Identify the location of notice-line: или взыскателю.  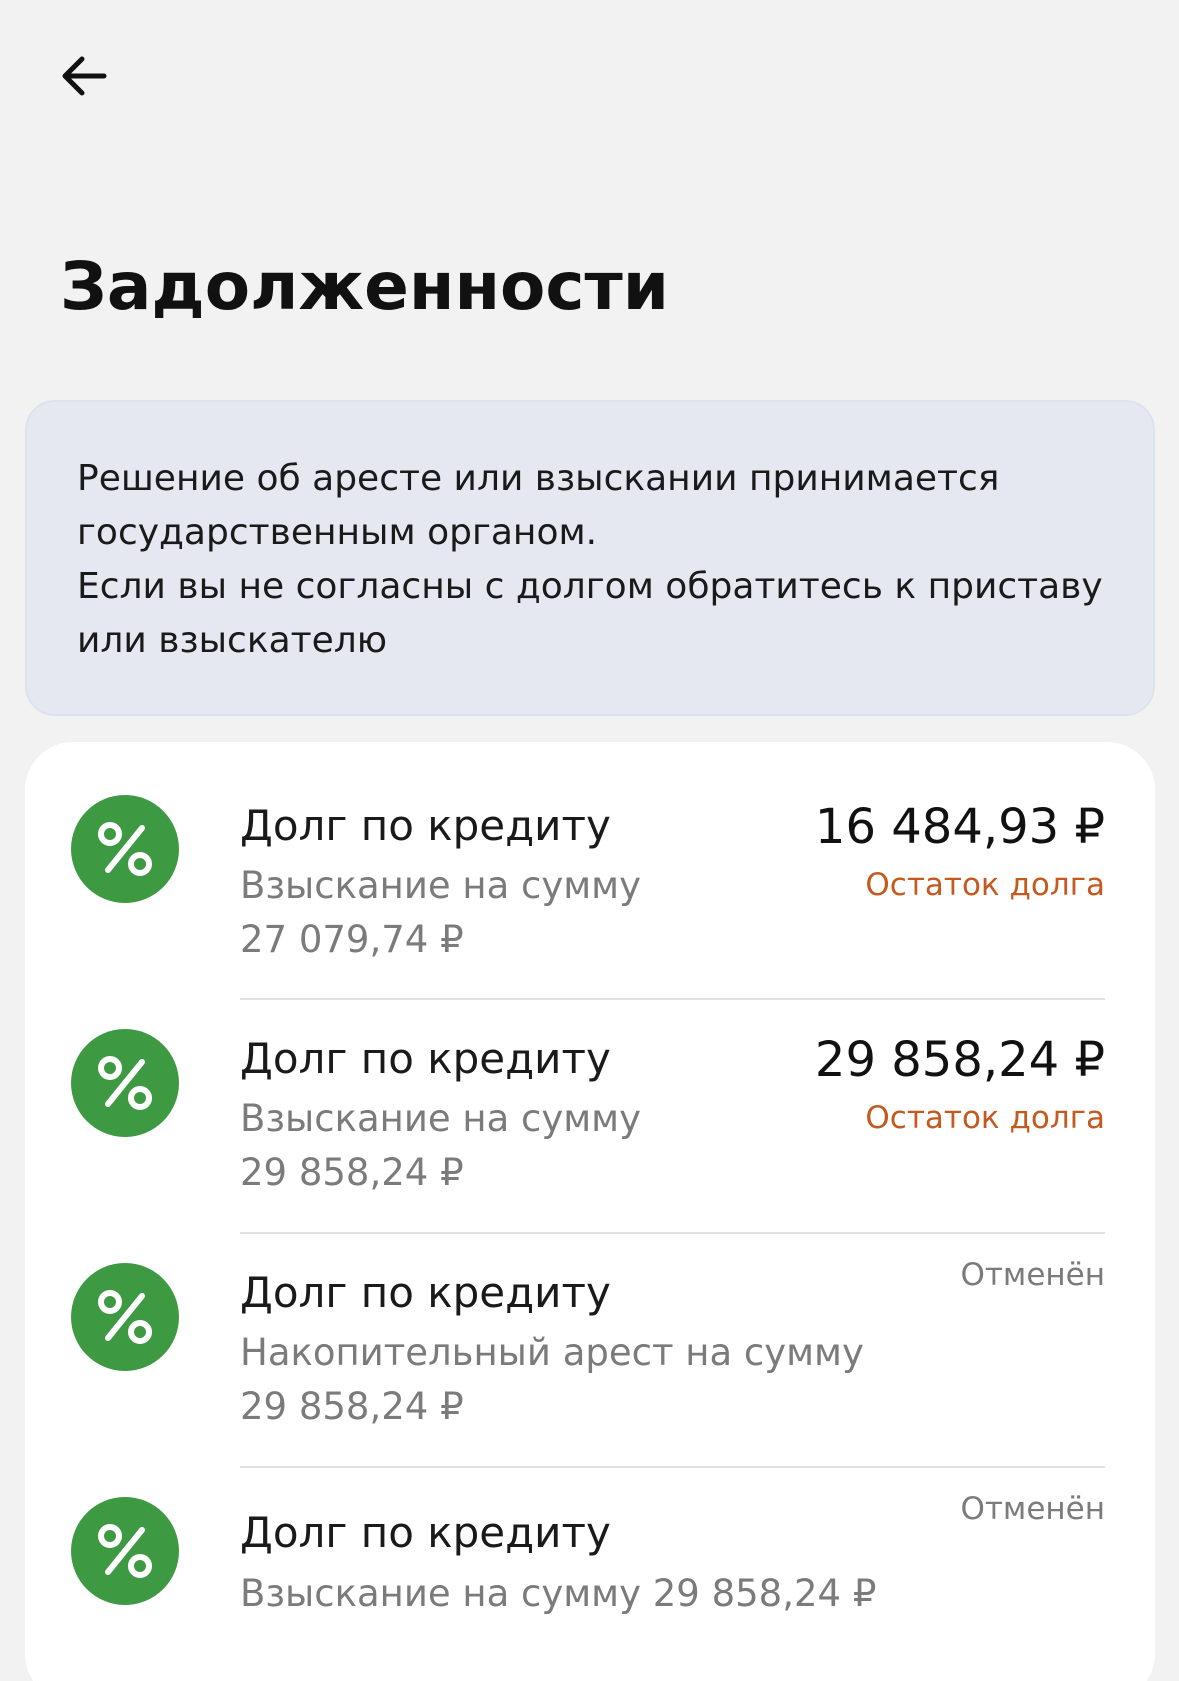
(232, 640).